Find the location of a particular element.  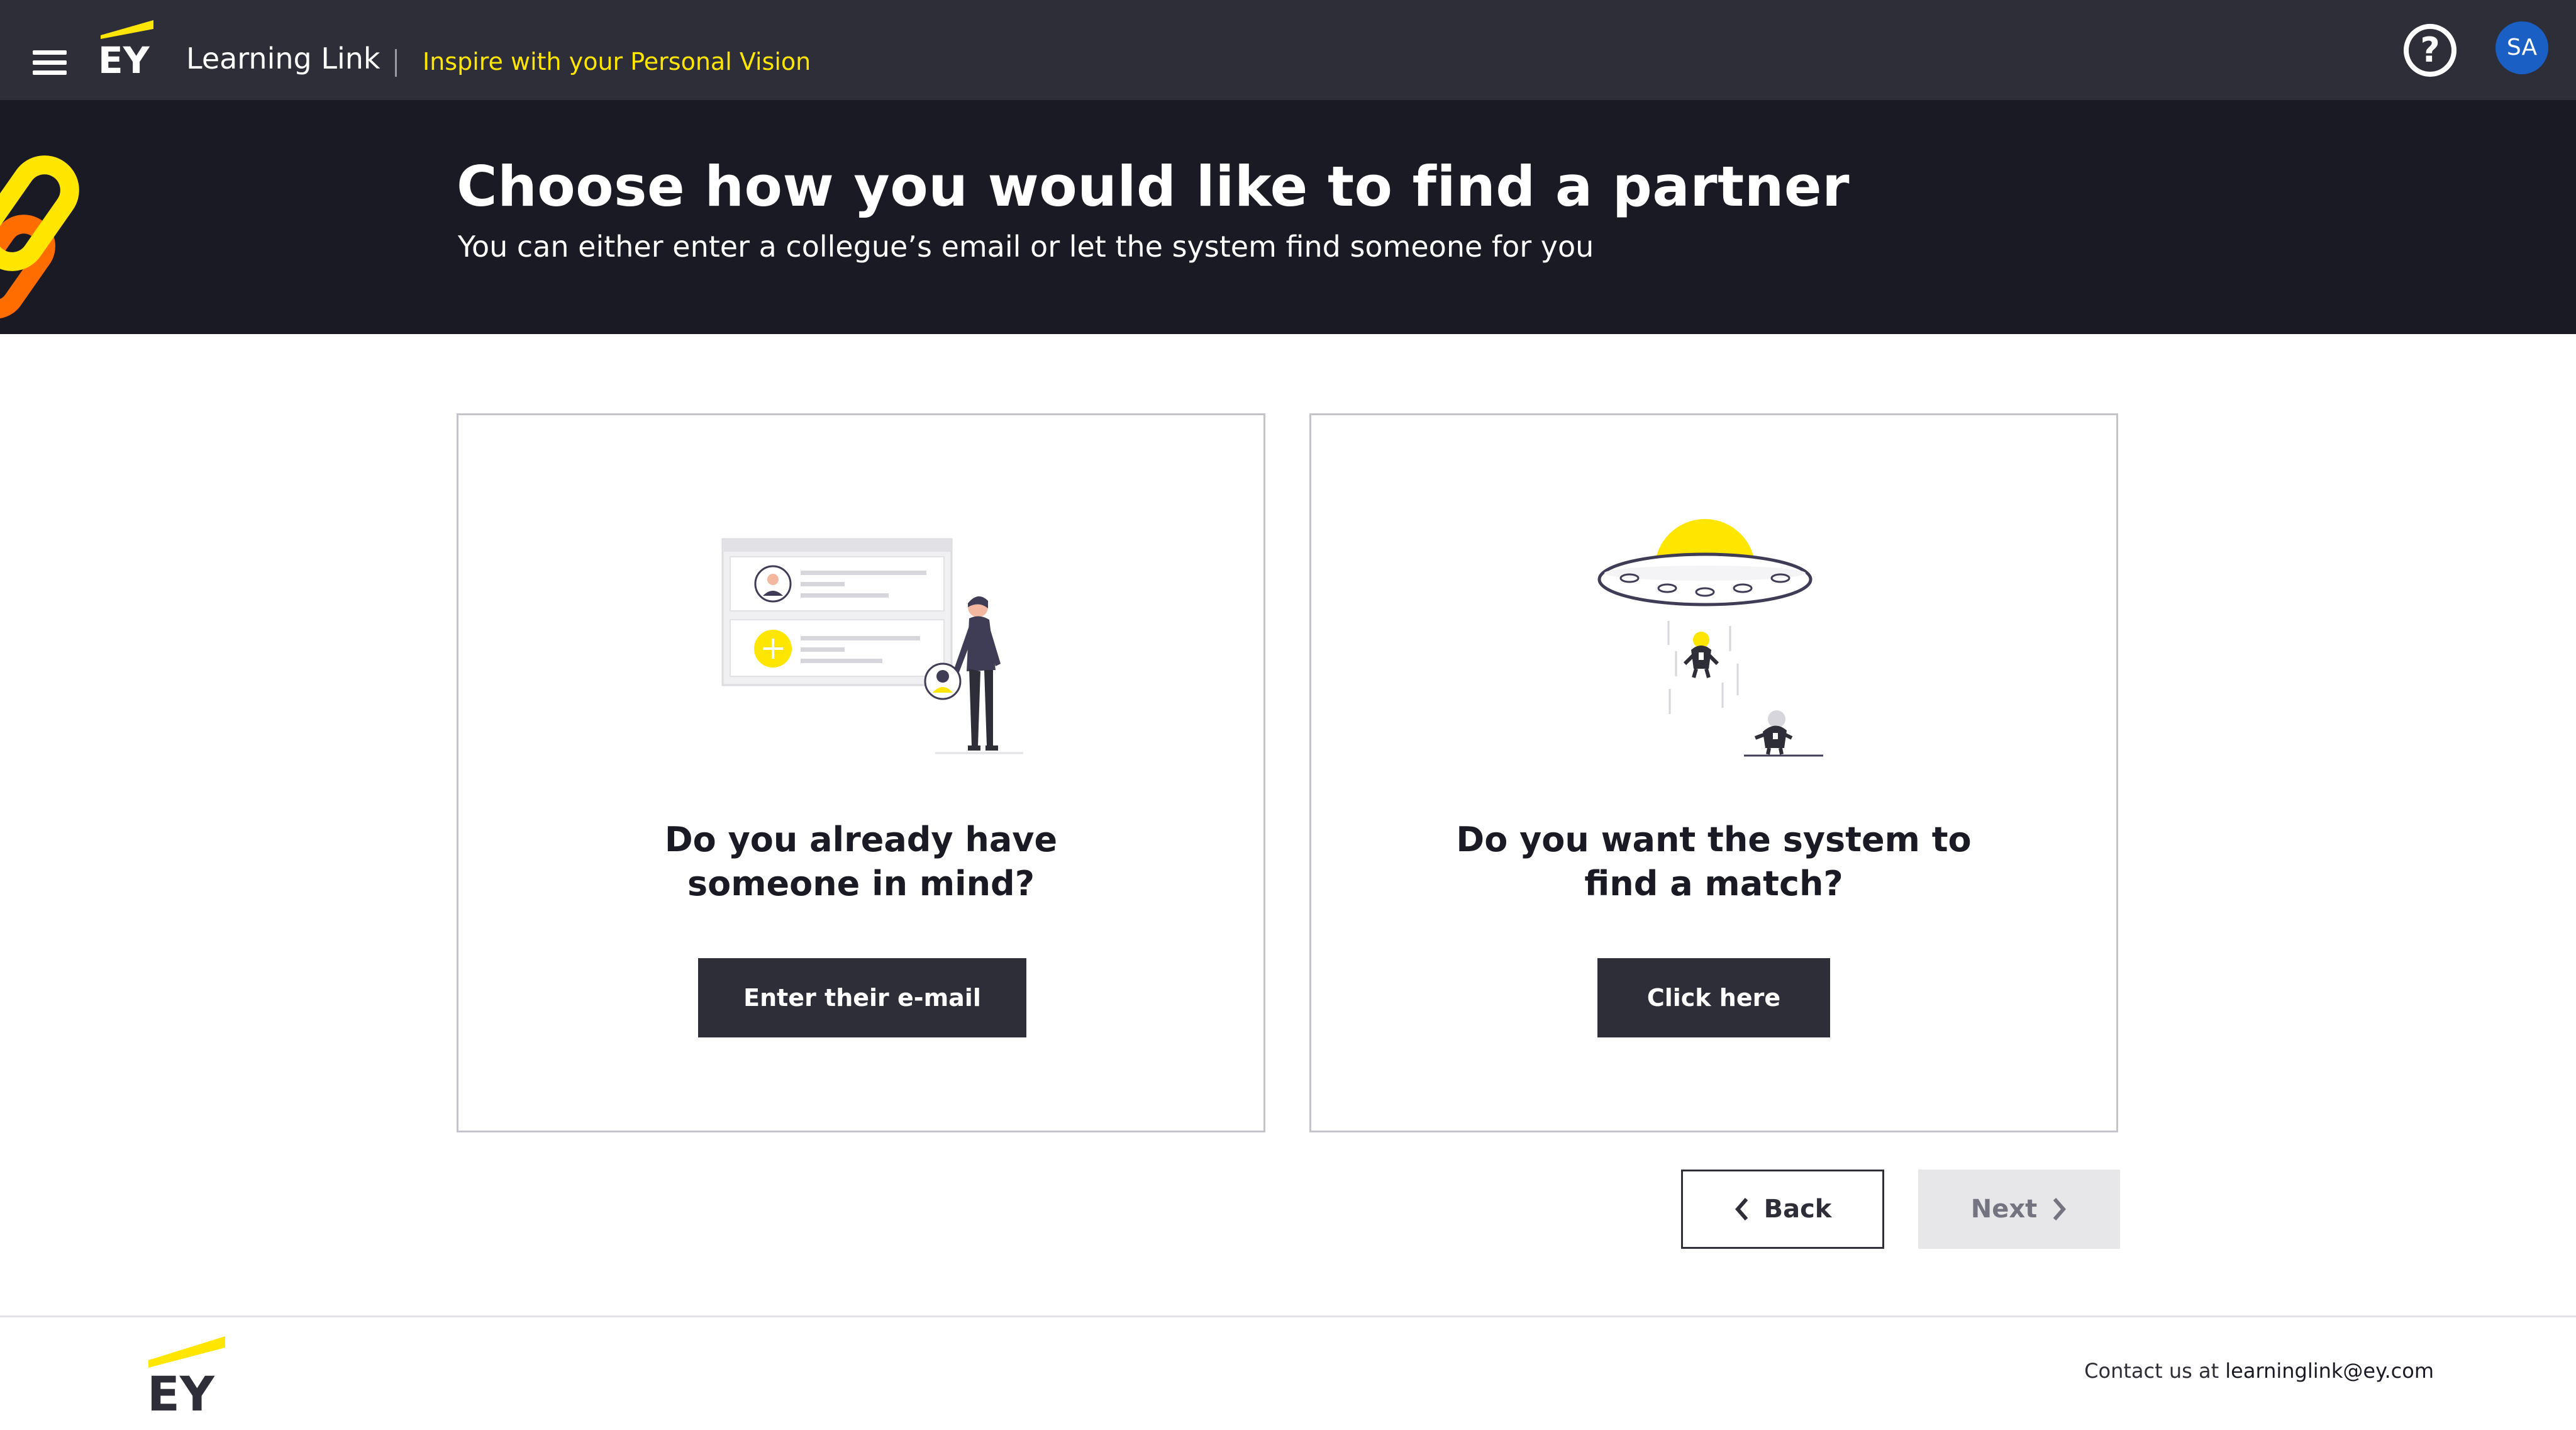

contact-prefix: Contact us at is located at coordinates (2155, 1371).